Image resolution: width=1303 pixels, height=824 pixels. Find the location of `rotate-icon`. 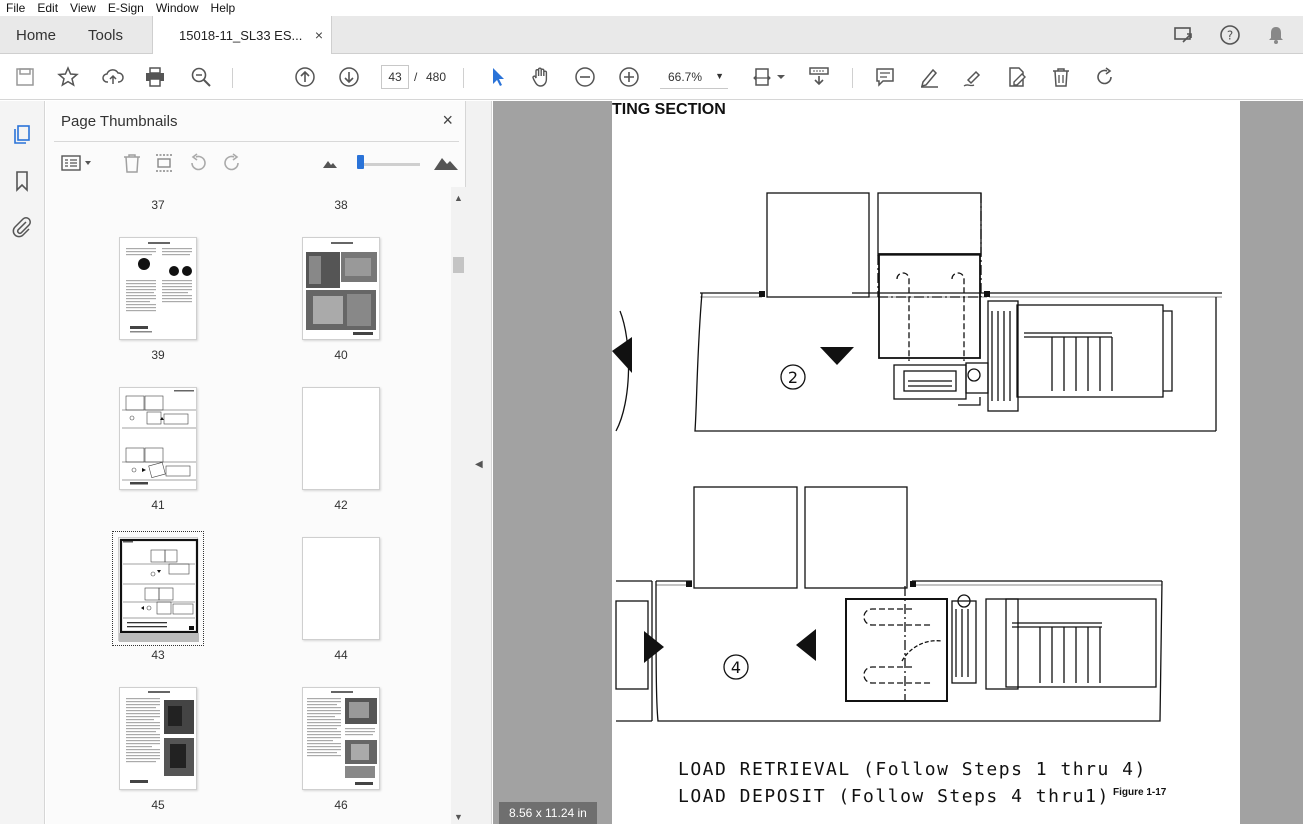

rotate-icon is located at coordinates (1105, 77).